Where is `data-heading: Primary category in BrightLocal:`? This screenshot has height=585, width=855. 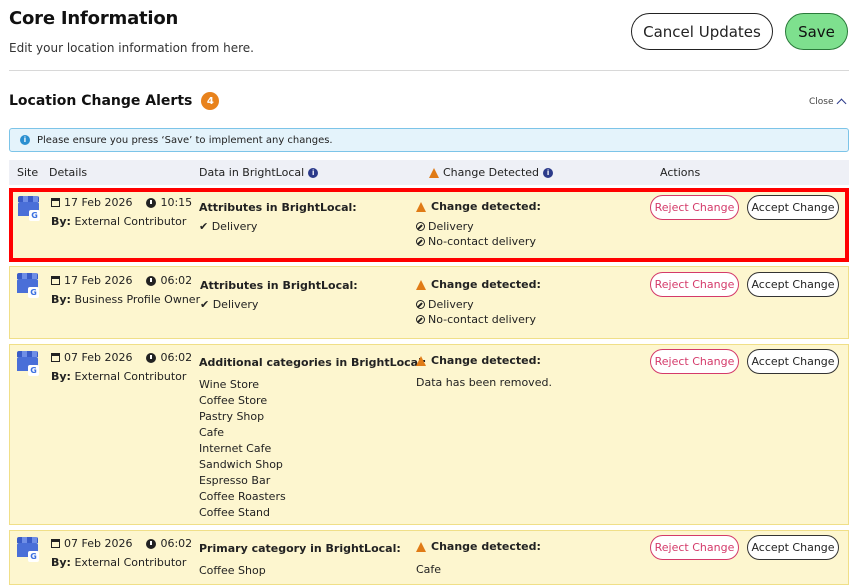
data-heading: Primary category in BrightLocal: is located at coordinates (300, 548).